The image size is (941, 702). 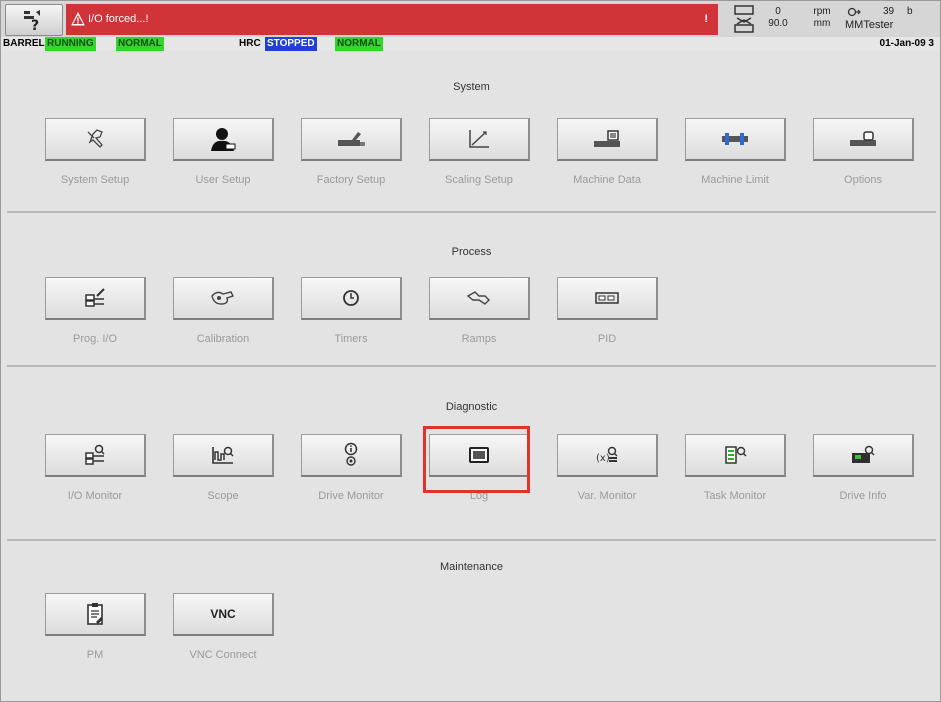 What do you see at coordinates (607, 180) in the screenshot?
I see `tile-label: Machine Data` at bounding box center [607, 180].